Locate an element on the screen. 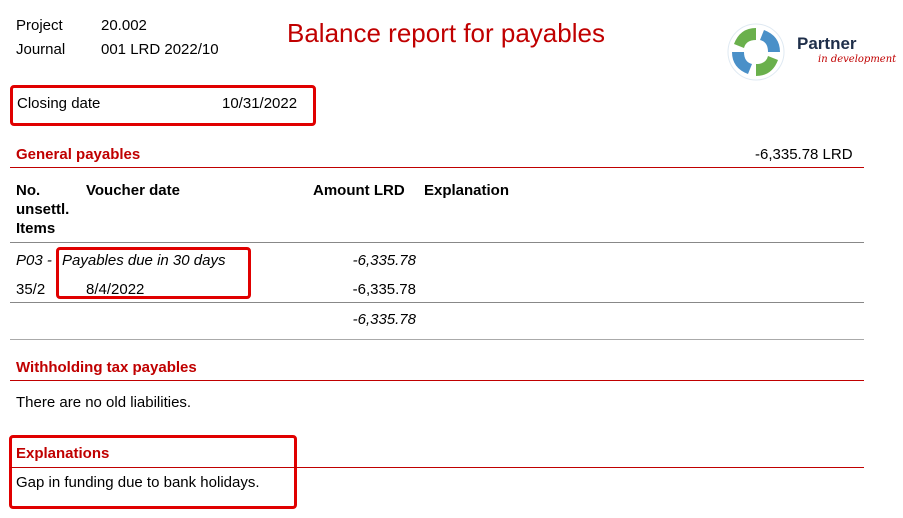 The height and width of the screenshot is (518, 903). logo-wordmark: Partner is located at coordinates (827, 43).